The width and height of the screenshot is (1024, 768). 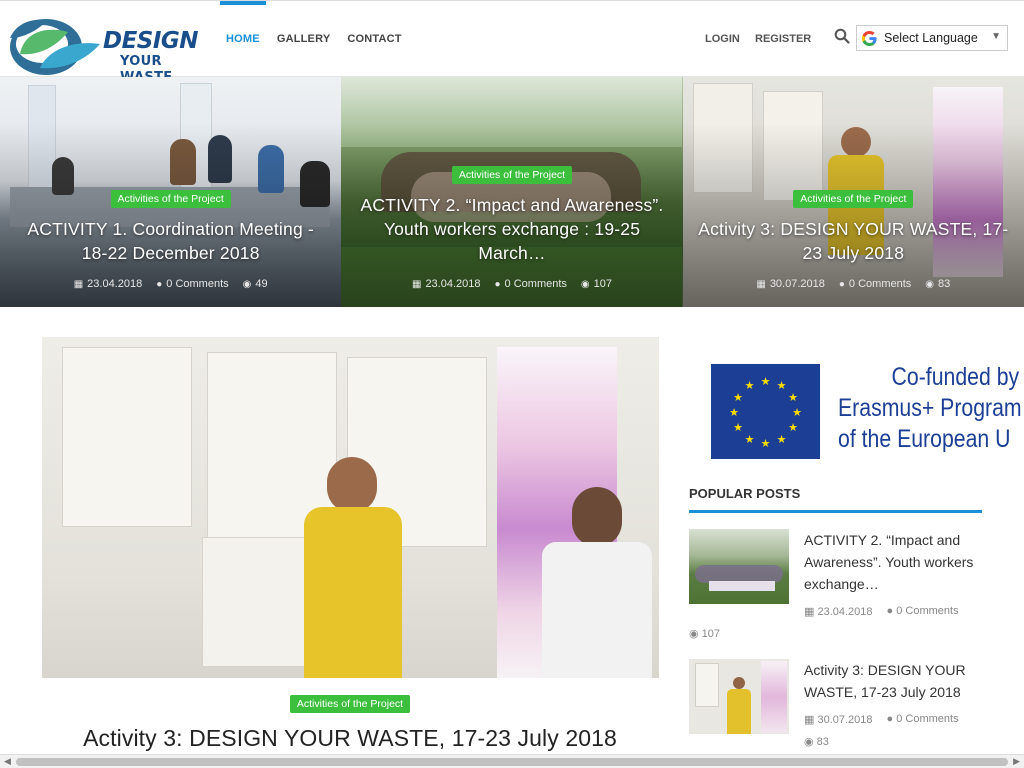 What do you see at coordinates (711, 634) in the screenshot?
I see `popular-post-1-views: 107` at bounding box center [711, 634].